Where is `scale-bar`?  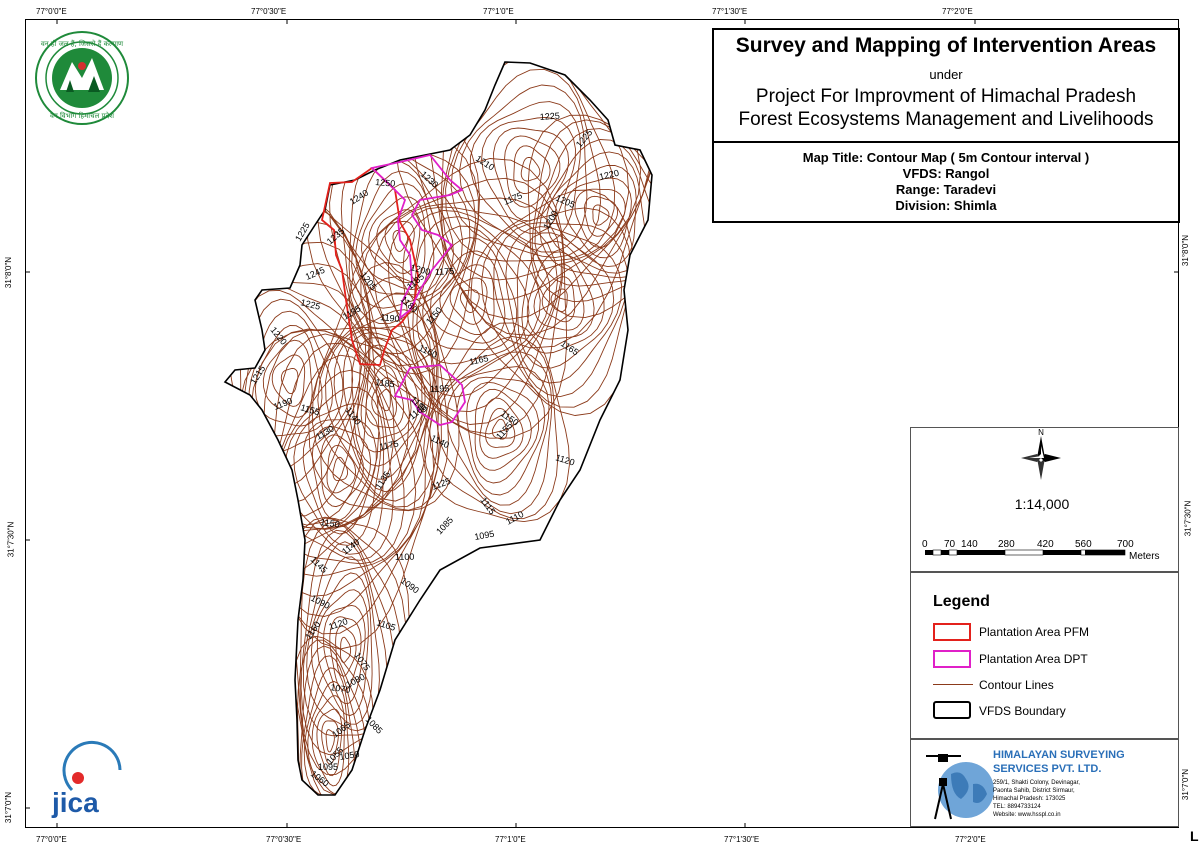 scale-bar is located at coordinates (1025, 552).